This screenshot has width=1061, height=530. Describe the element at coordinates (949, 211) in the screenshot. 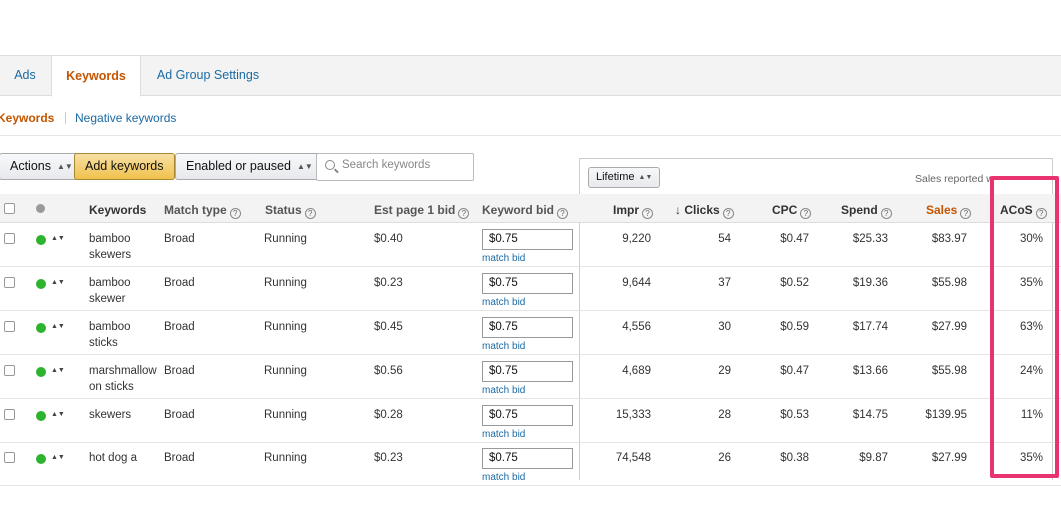

I see `header-sales: Sales?` at that location.